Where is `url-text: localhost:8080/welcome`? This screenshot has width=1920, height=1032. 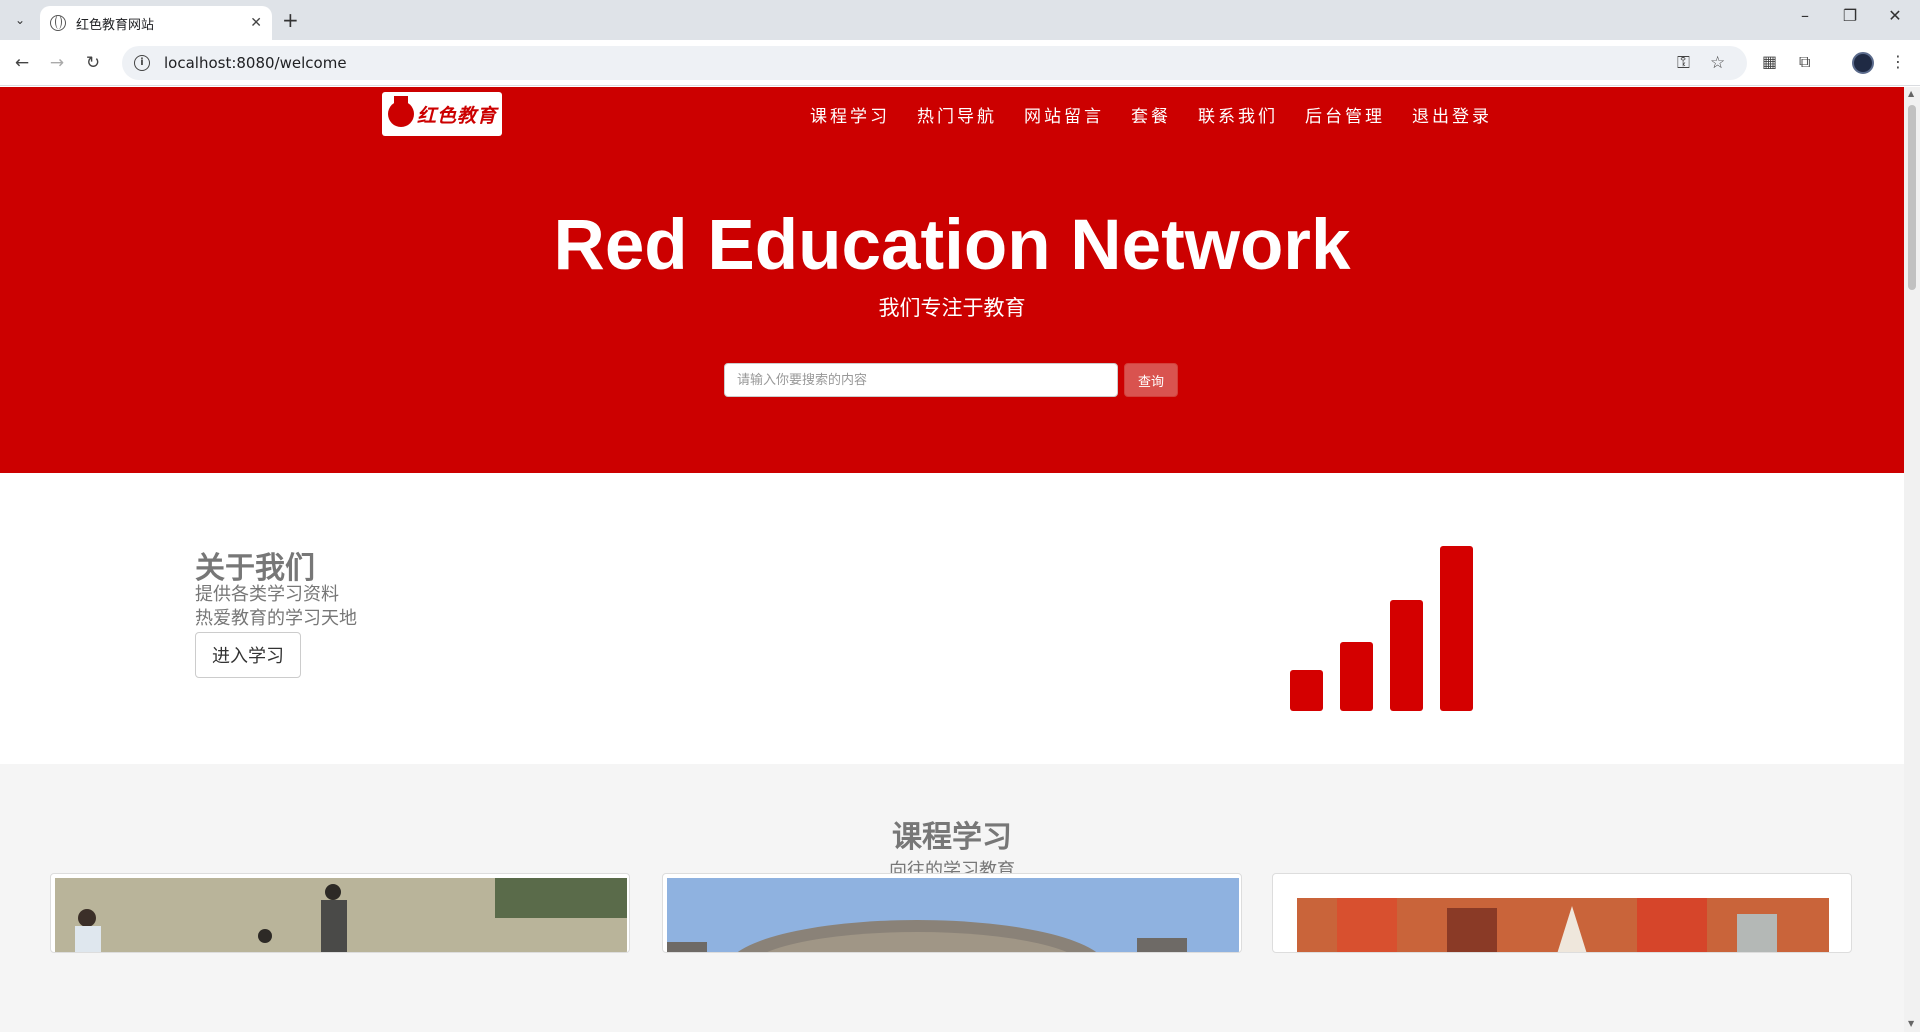
url-text: localhost:8080/welcome is located at coordinates (255, 63).